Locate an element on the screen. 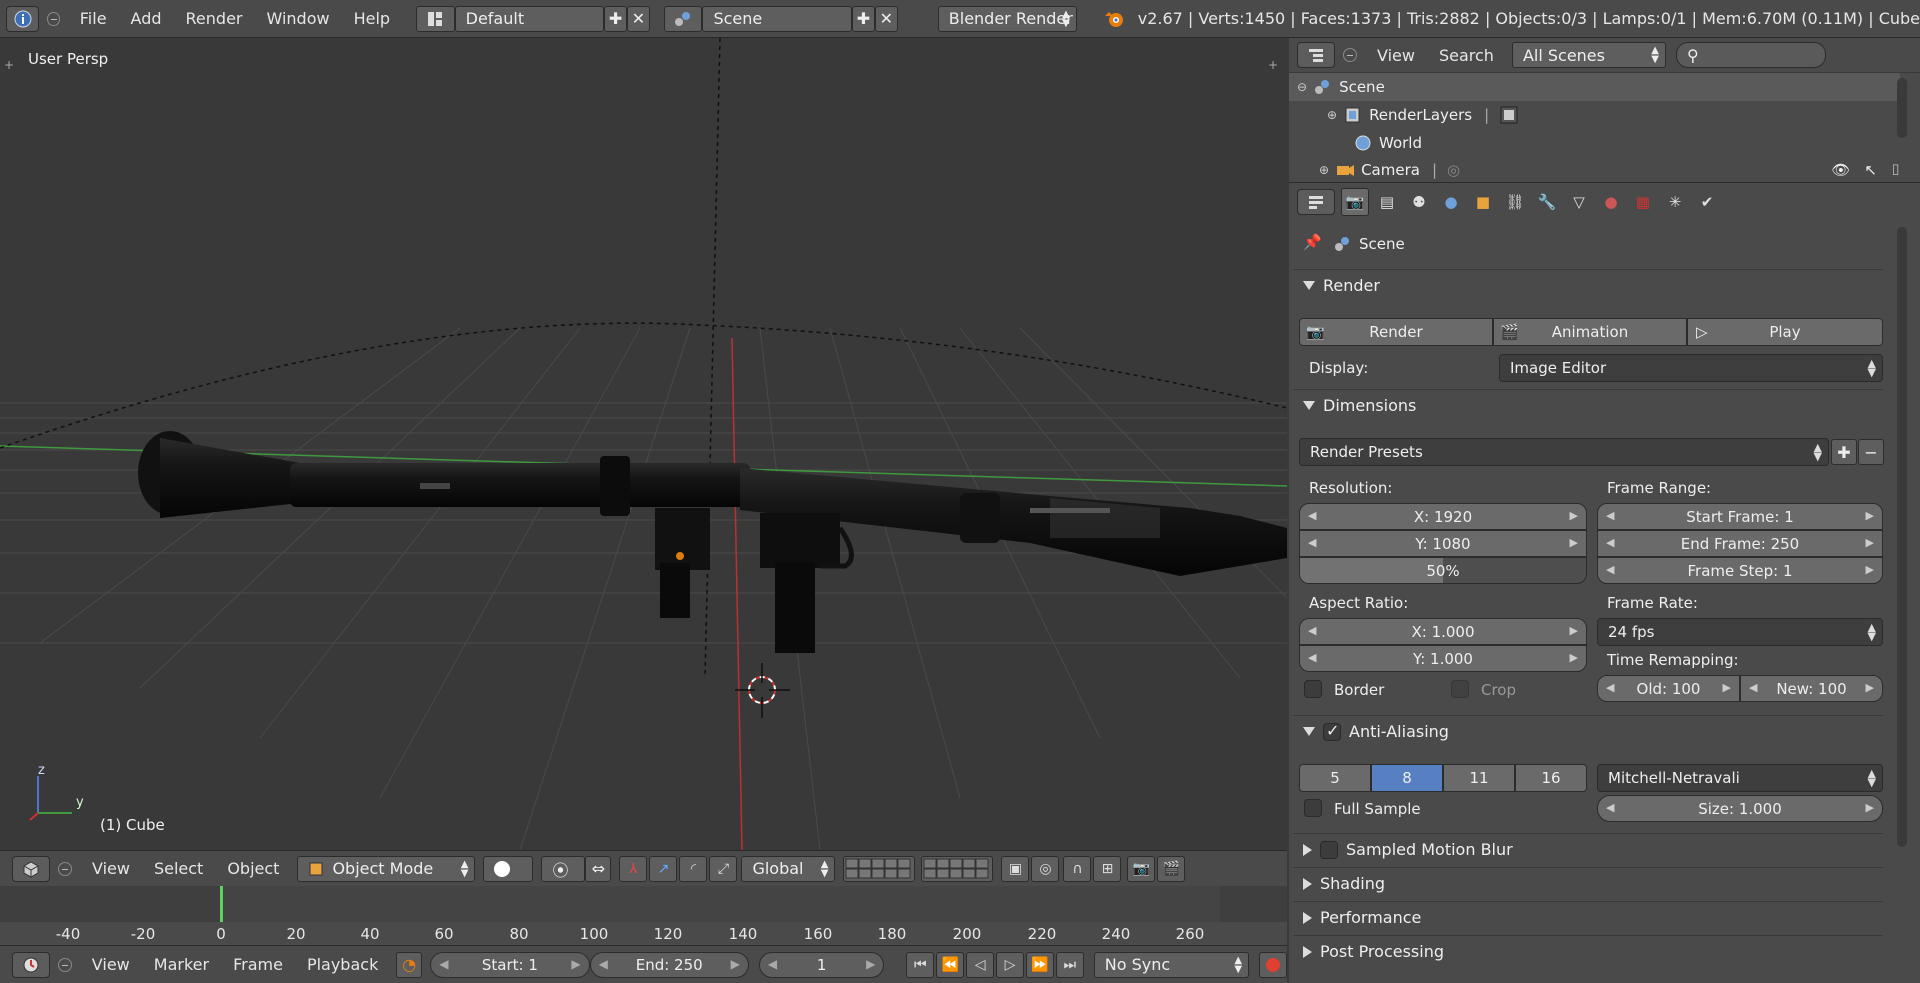 The height and width of the screenshot is (983, 1920). panel-header-performance: Performance is located at coordinates (1588, 917).